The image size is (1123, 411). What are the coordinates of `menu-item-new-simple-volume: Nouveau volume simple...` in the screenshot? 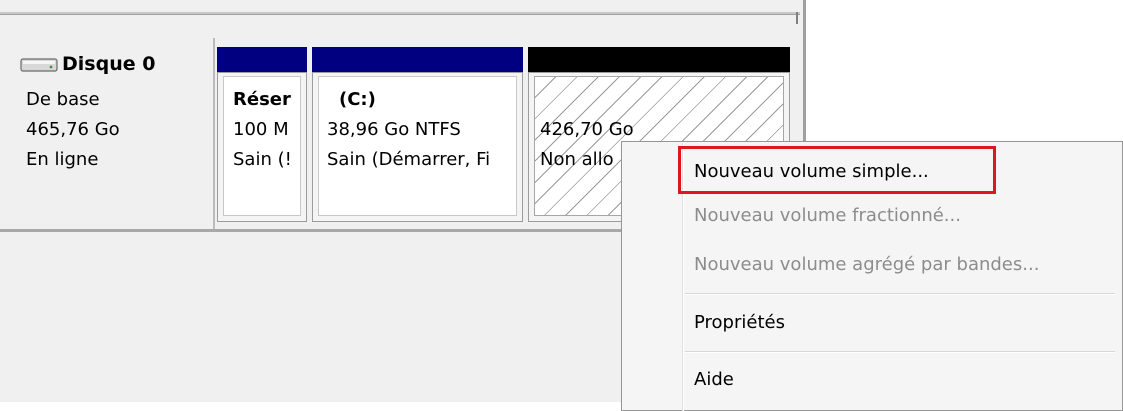 It's located at (811, 171).